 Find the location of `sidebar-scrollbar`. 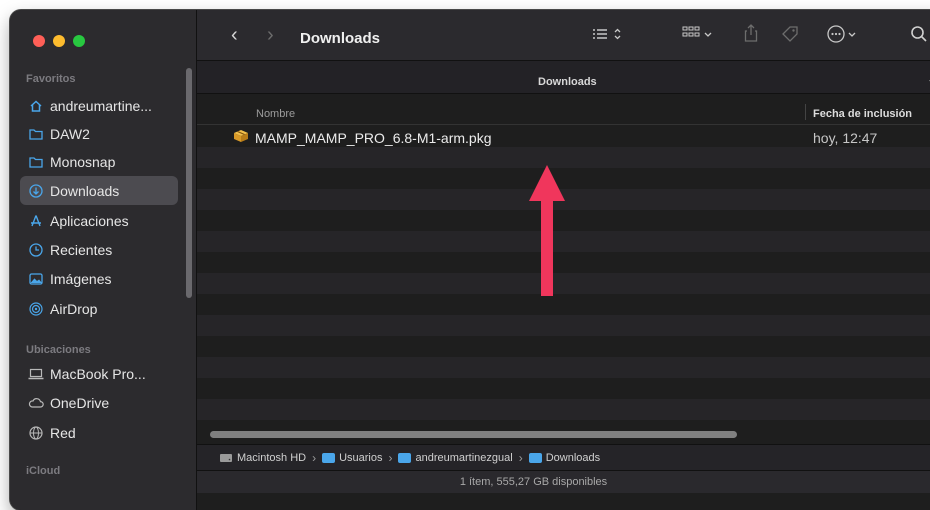

sidebar-scrollbar is located at coordinates (189, 183).